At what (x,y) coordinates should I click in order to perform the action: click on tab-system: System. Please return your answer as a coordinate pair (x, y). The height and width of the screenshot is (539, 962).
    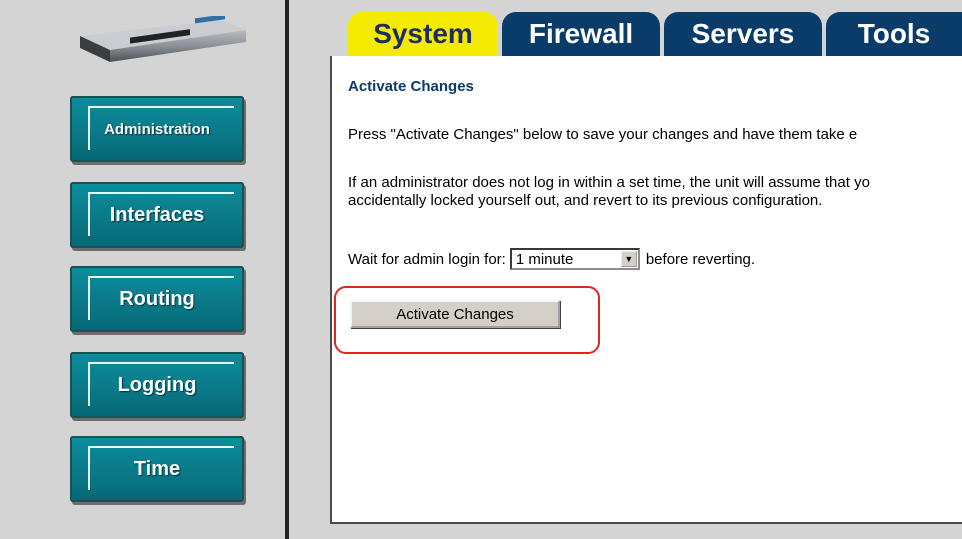
    Looking at the image, I should click on (423, 34).